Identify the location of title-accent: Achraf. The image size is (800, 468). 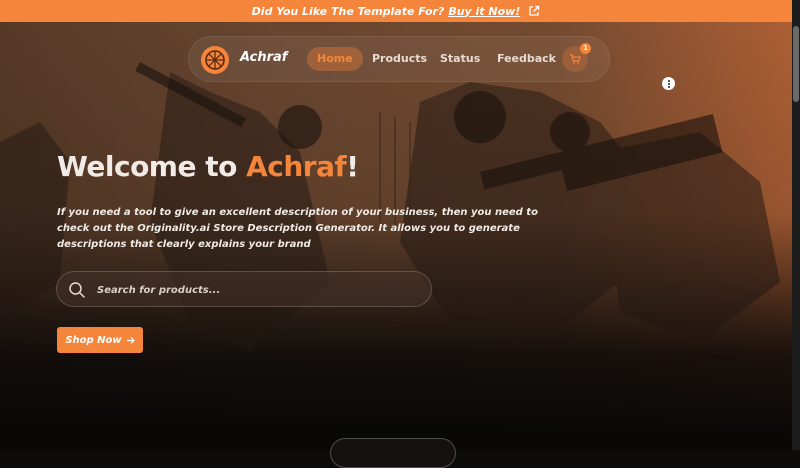
(296, 166).